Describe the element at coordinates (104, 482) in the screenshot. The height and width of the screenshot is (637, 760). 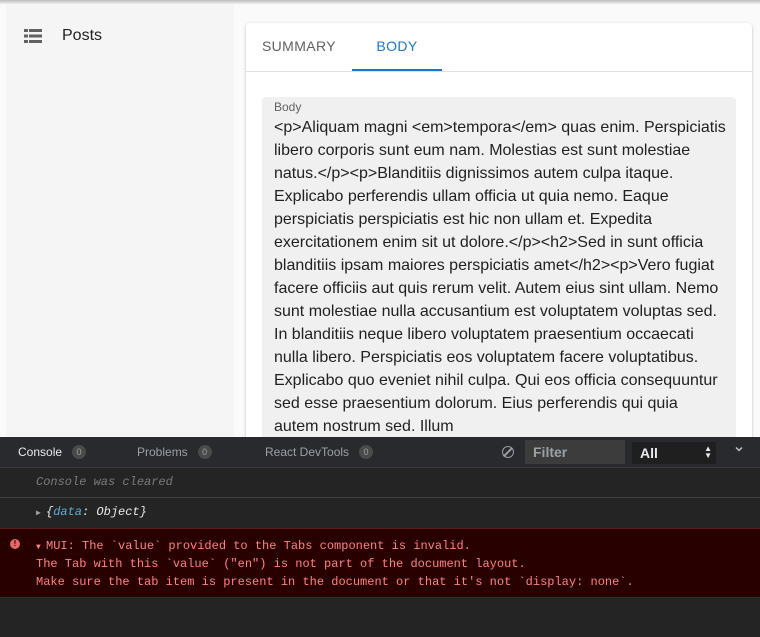
I see `console-cleared-message: Console was cleared` at that location.